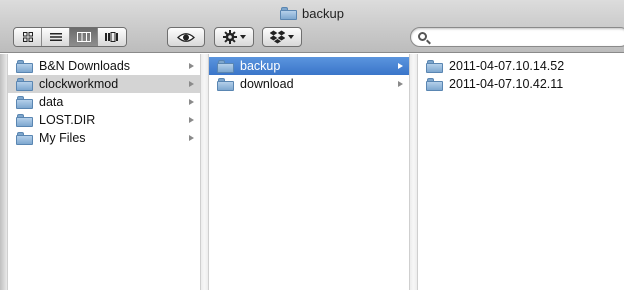  Describe the element at coordinates (229, 37) in the screenshot. I see `gear-icon` at that location.